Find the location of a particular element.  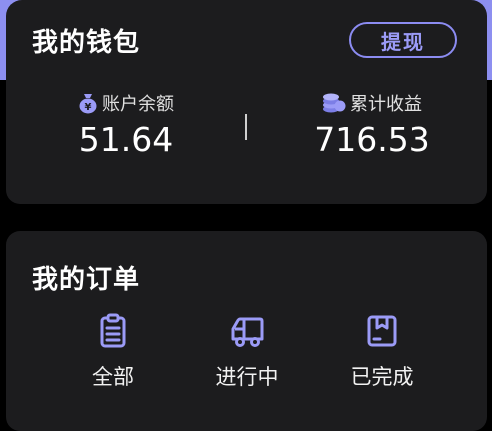

delivery-truck-icon is located at coordinates (247, 332).